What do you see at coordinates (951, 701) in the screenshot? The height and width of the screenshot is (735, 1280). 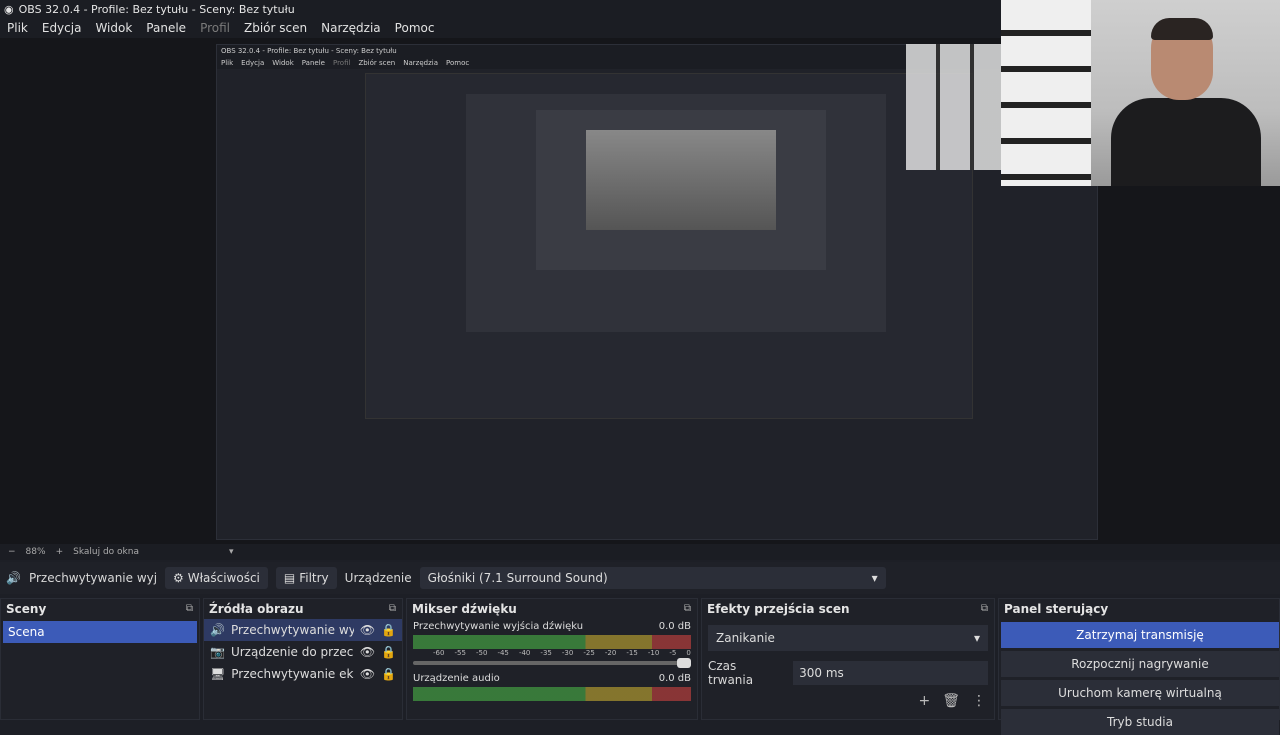 I see `trash-icon: 🗑` at bounding box center [951, 701].